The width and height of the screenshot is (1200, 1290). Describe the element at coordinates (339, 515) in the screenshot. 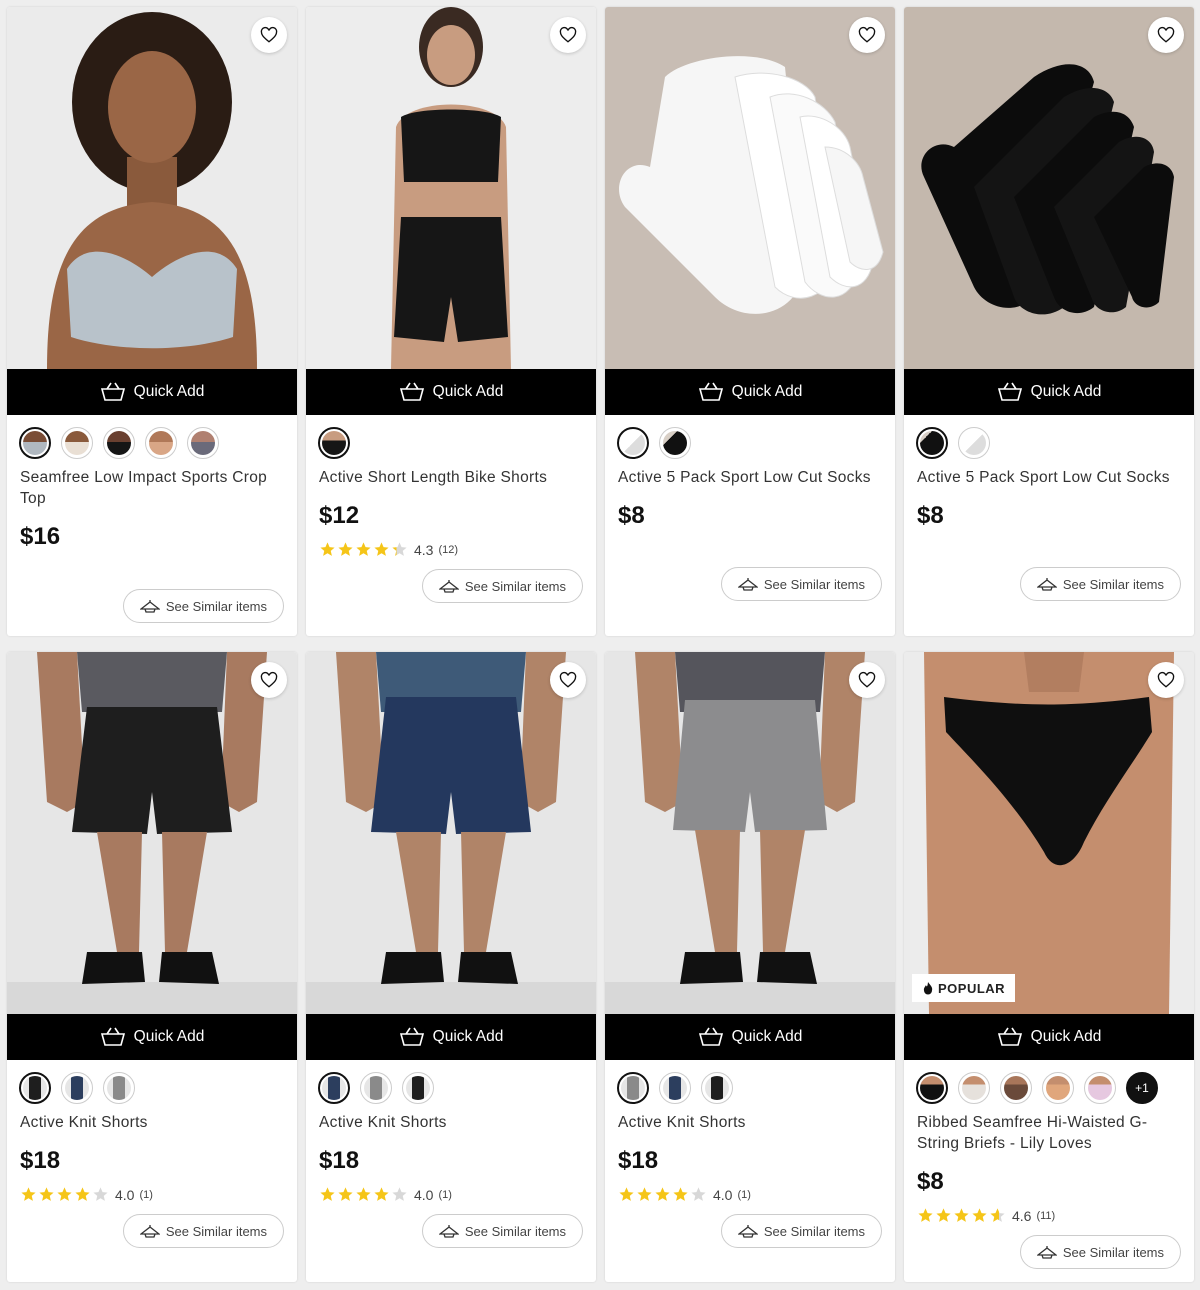

I see `product-price: $12` at that location.